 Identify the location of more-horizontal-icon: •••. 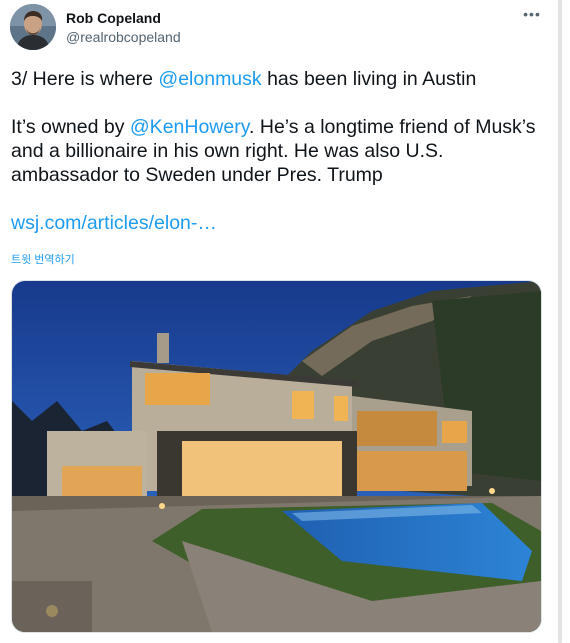
(532, 14).